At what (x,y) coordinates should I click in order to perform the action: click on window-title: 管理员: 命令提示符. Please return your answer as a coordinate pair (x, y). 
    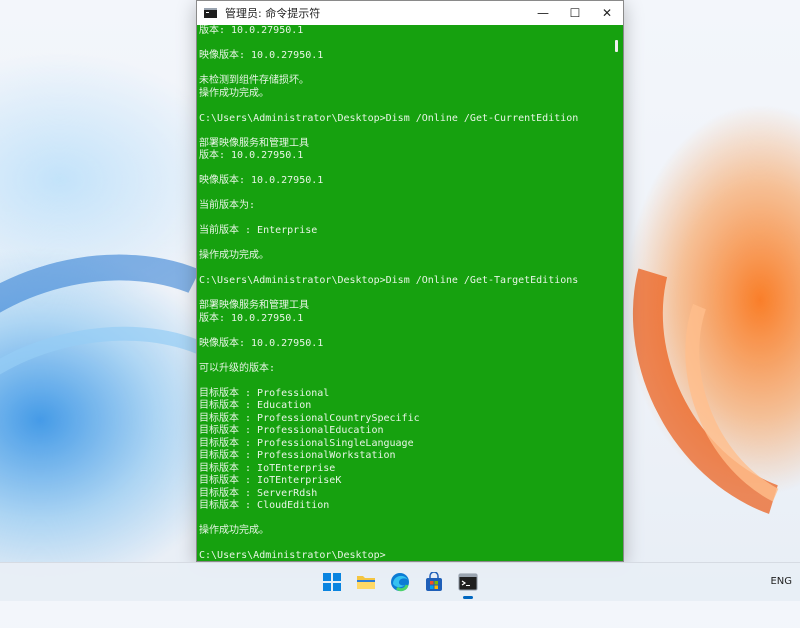
    Looking at the image, I should click on (273, 13).